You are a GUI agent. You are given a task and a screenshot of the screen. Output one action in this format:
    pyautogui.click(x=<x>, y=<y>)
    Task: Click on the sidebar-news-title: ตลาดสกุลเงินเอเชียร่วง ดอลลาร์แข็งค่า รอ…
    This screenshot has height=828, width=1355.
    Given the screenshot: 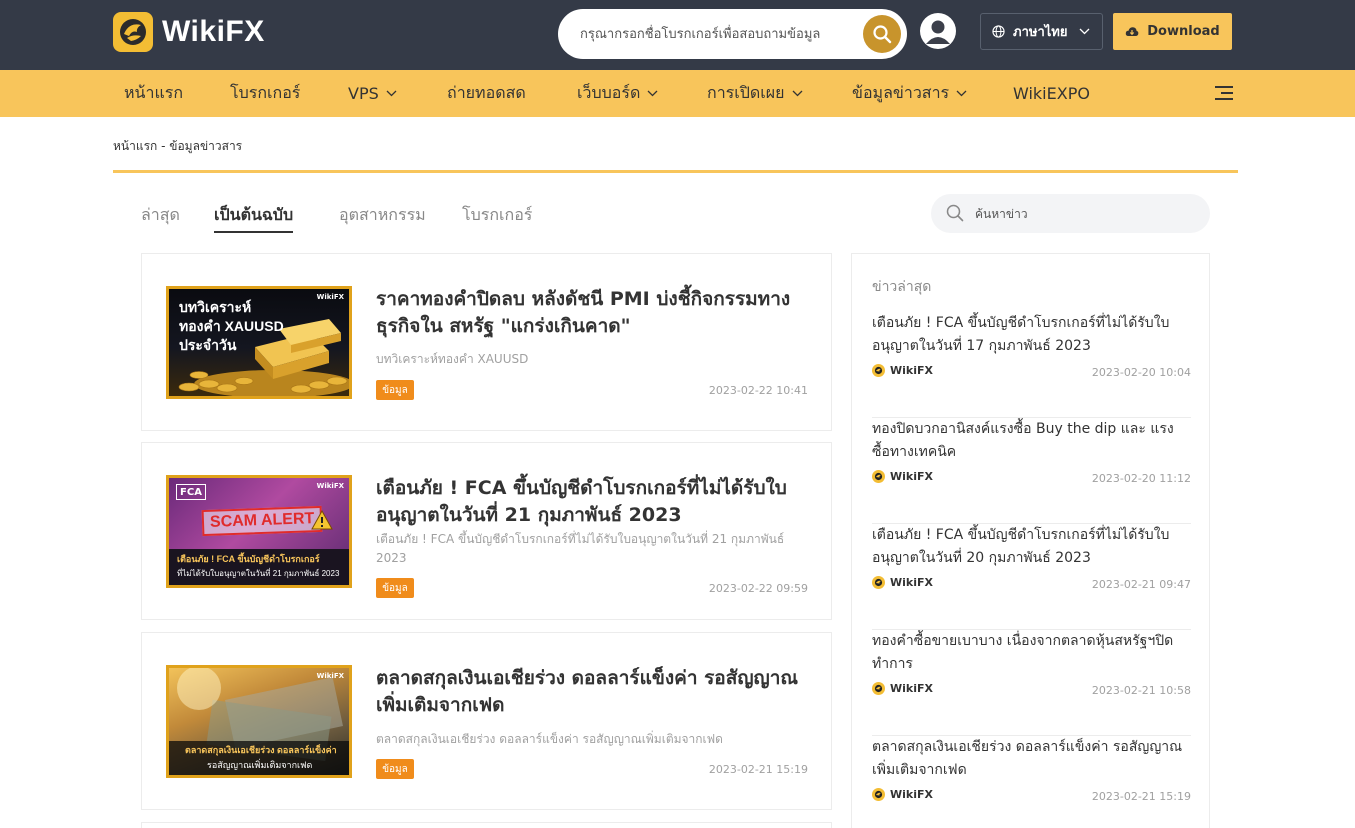 What is the action you would take?
    pyautogui.click(x=1031, y=759)
    